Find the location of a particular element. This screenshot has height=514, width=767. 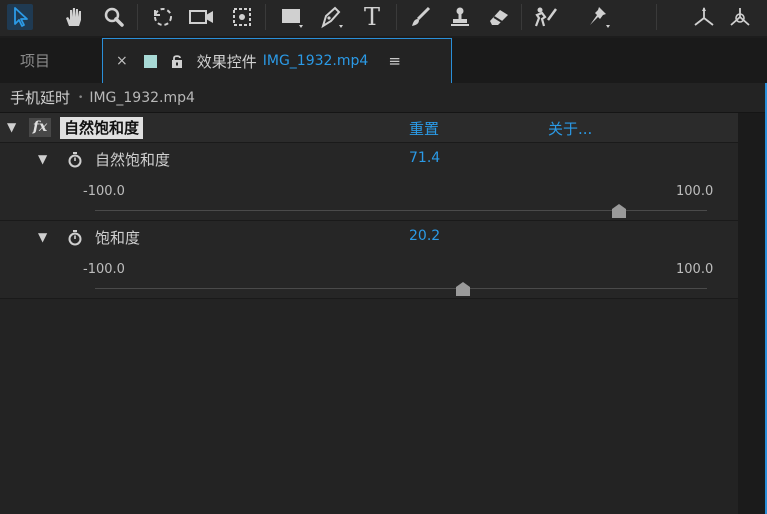

property-name: 自然饱和度 is located at coordinates (133, 160).